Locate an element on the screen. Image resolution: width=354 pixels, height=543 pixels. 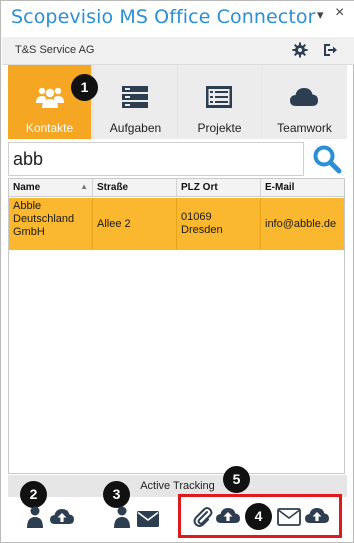
cell-street: Allee 2 is located at coordinates (135, 224).